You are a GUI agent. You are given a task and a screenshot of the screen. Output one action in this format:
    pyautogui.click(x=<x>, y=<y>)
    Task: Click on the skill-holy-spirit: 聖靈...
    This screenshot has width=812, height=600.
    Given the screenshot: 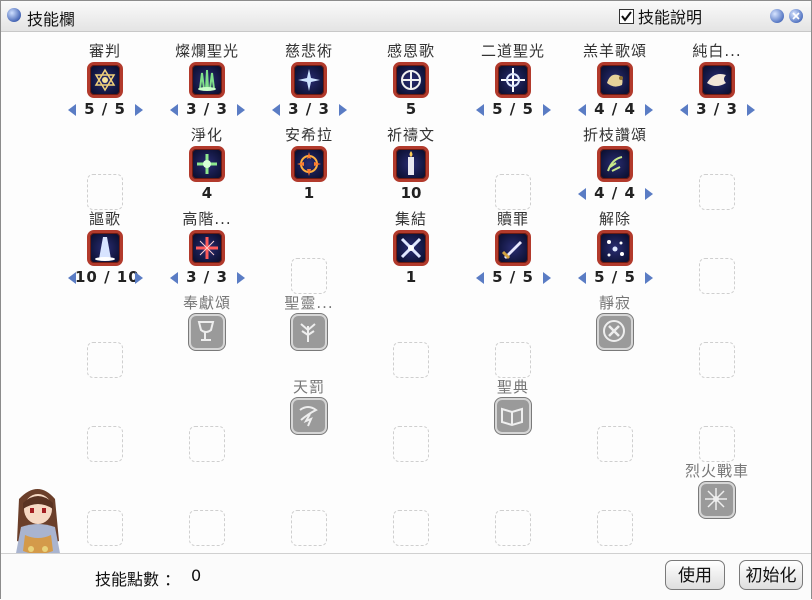 What is the action you would take?
    pyautogui.click(x=309, y=332)
    